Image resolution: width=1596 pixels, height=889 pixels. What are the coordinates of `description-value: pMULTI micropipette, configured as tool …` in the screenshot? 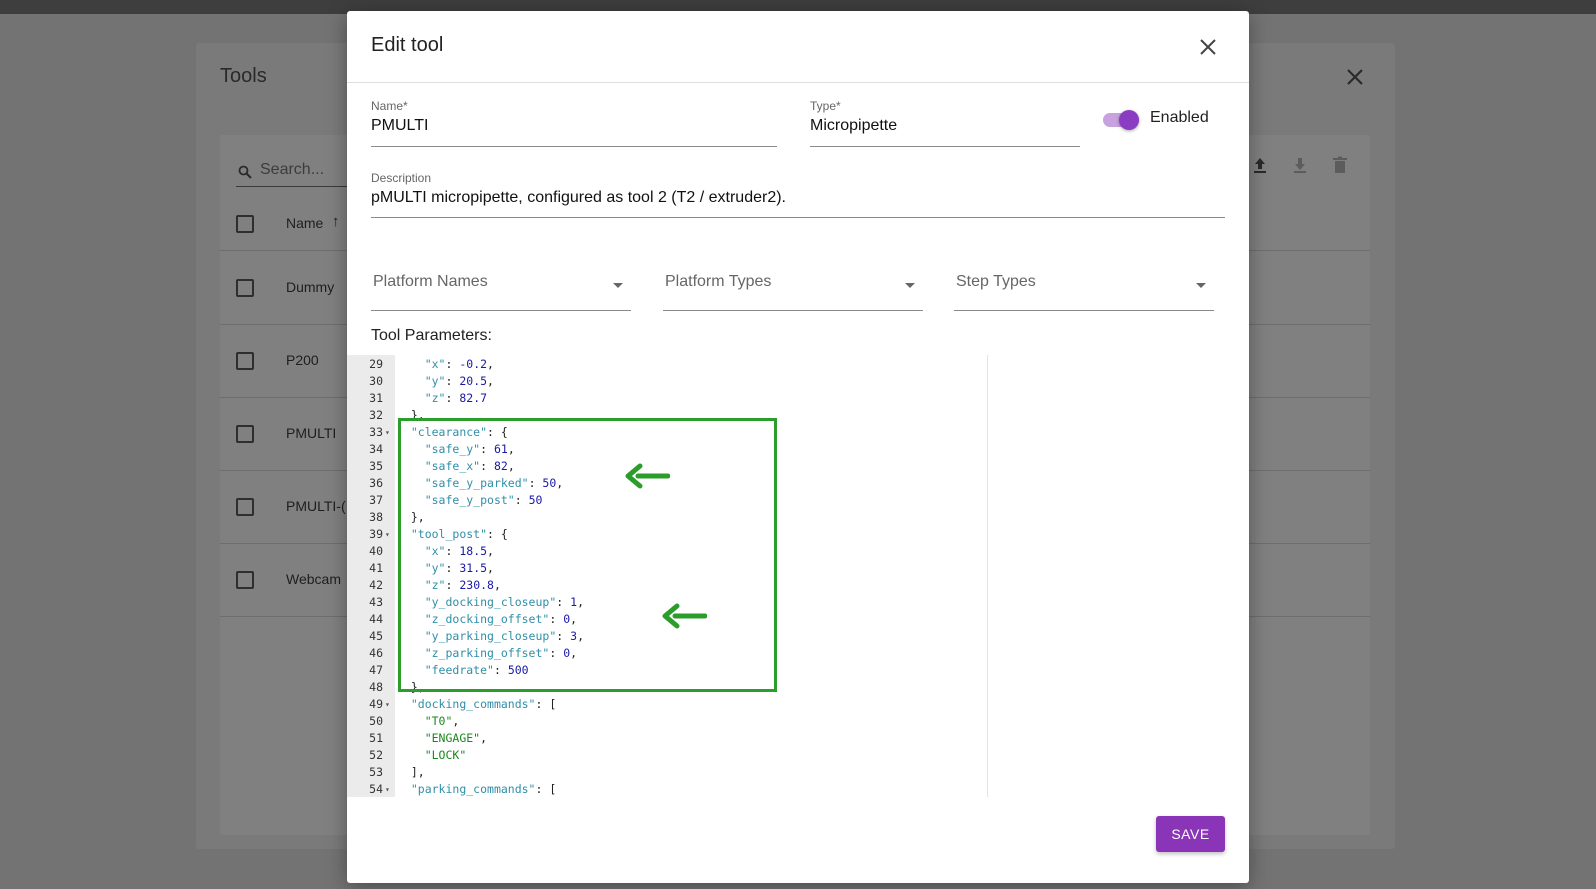 It's located at (578, 198).